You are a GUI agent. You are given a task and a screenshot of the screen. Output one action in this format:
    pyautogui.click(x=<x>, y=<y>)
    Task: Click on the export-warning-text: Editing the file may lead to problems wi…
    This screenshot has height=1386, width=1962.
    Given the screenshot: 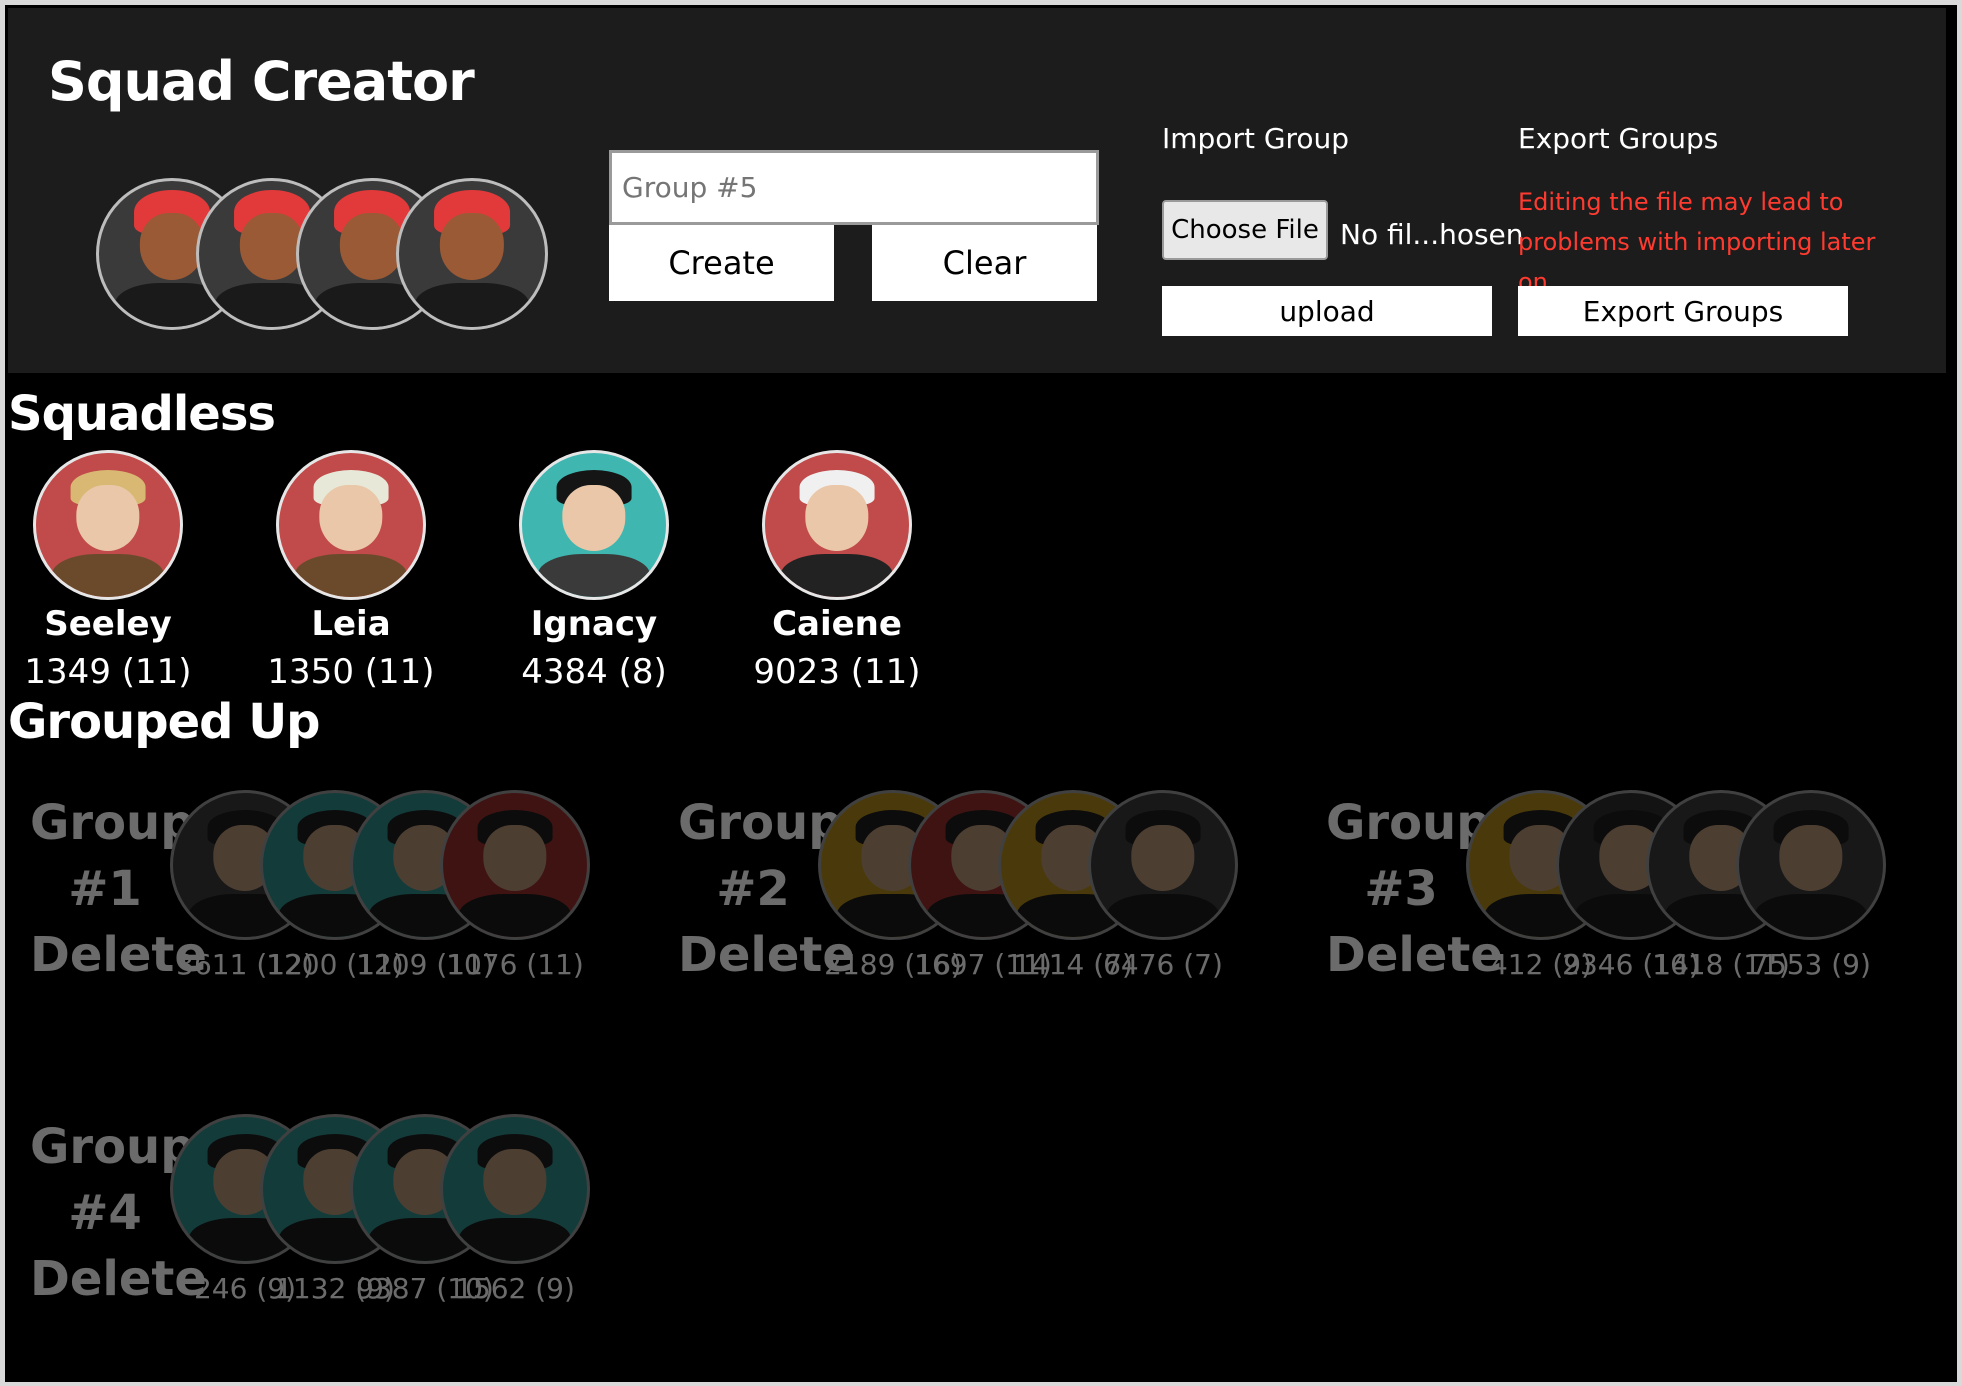 What is the action you would take?
    pyautogui.click(x=1697, y=242)
    